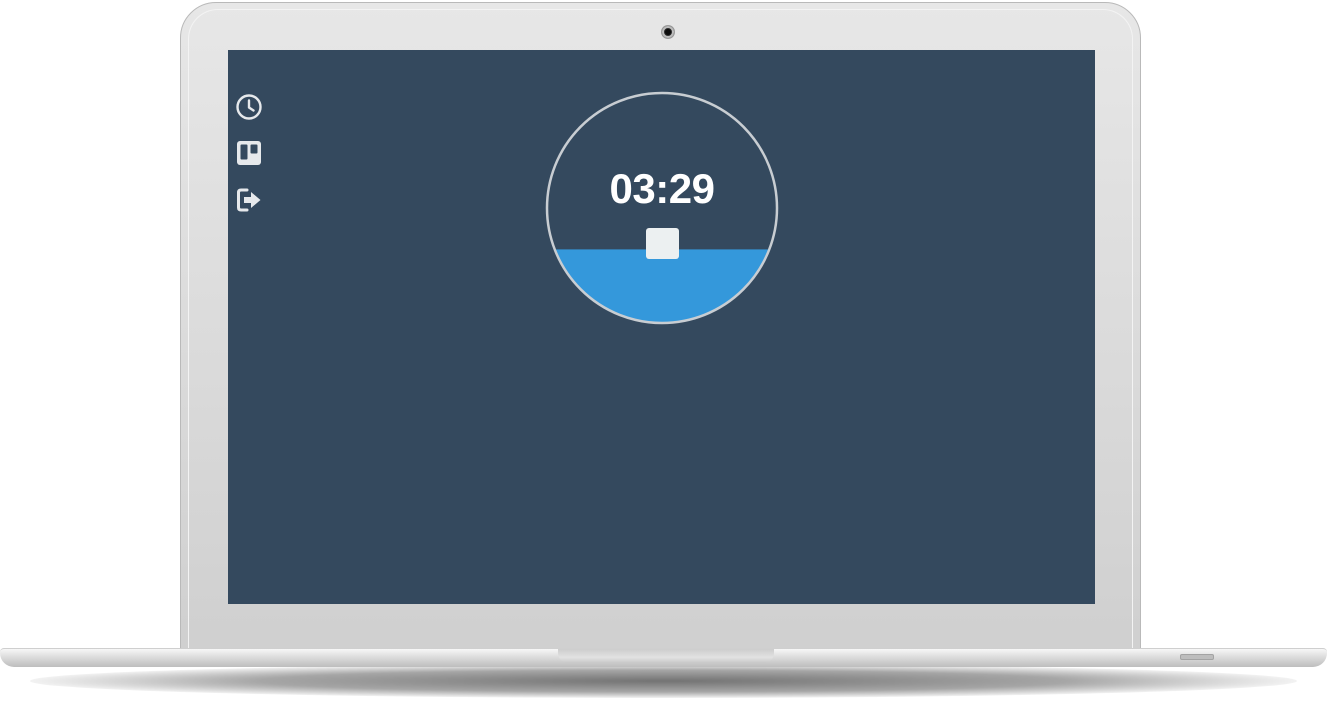  I want to click on clock-icon, so click(249, 107).